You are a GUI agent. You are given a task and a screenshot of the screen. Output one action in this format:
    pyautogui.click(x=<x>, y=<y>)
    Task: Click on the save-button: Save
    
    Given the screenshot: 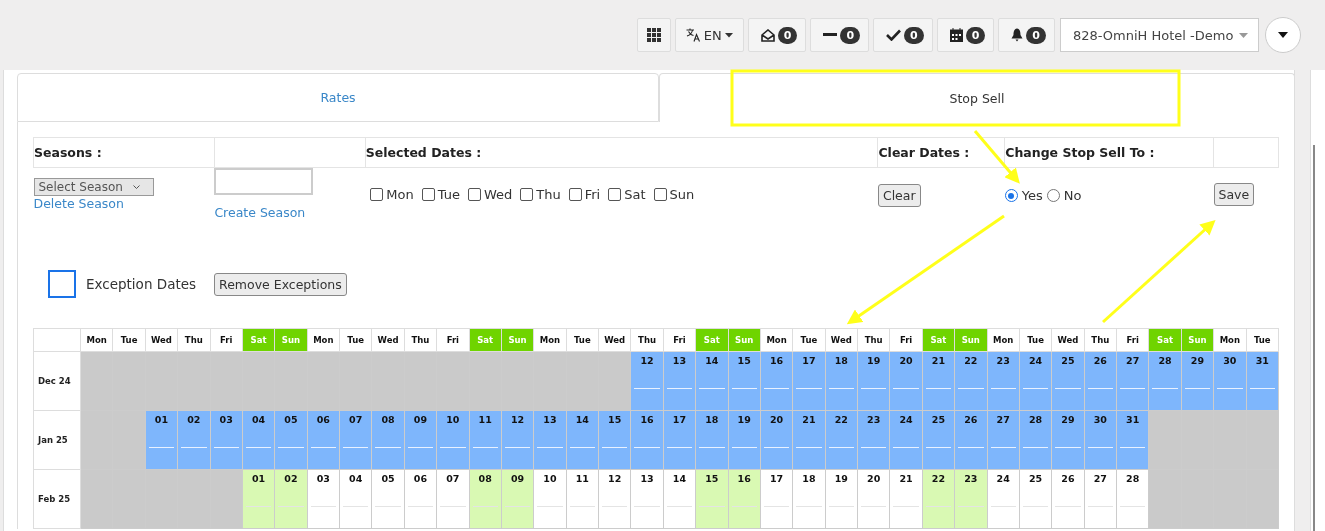 What is the action you would take?
    pyautogui.click(x=1234, y=194)
    